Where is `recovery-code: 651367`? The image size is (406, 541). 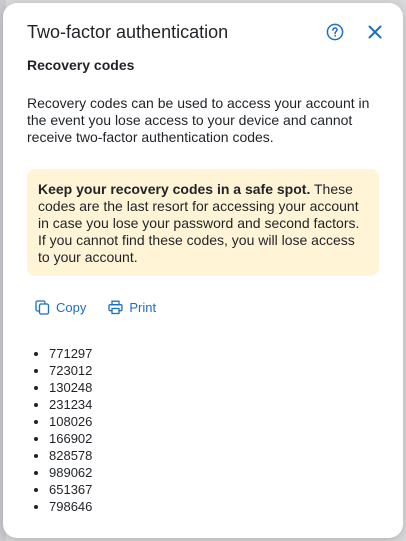
recovery-code: 651367 is located at coordinates (70, 489).